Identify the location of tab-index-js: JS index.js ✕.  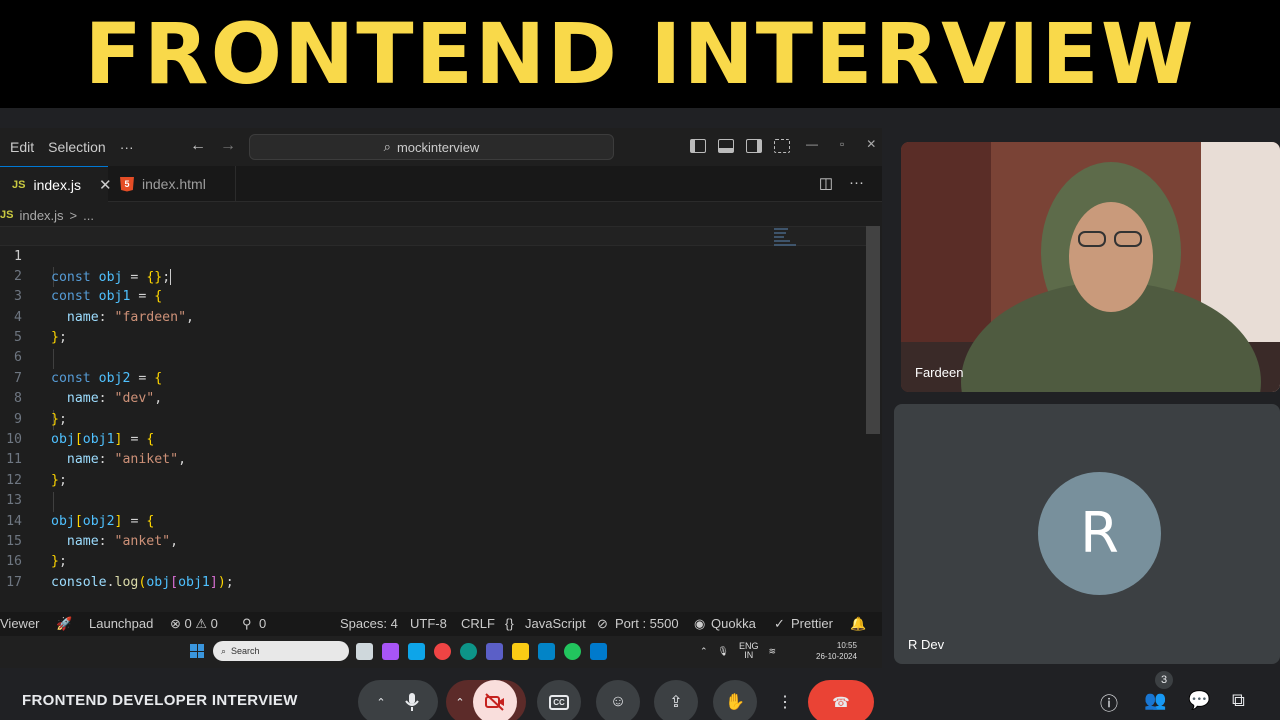
(56, 184).